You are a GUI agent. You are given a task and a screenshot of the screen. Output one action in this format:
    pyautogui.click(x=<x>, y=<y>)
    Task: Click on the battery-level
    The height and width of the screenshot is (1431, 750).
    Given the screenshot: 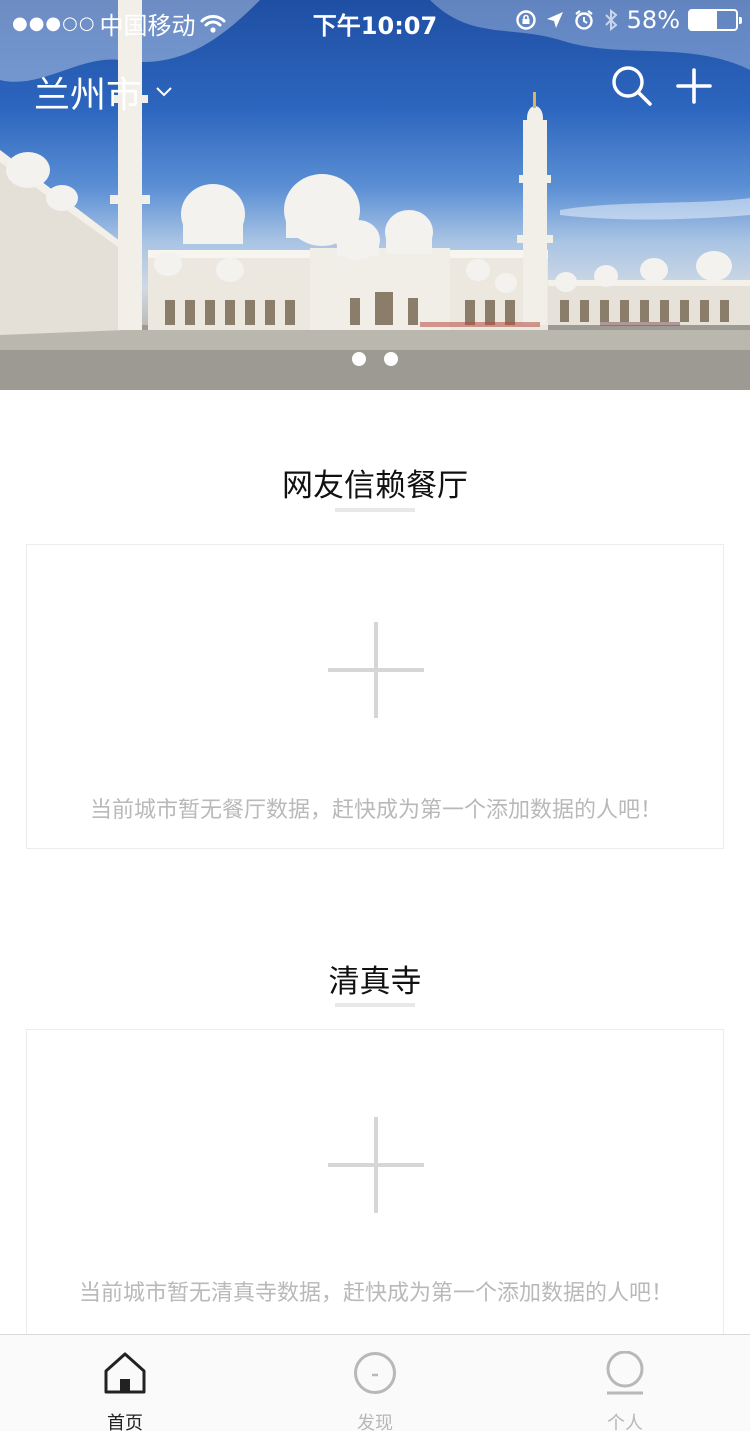 What is the action you would take?
    pyautogui.click(x=703, y=20)
    